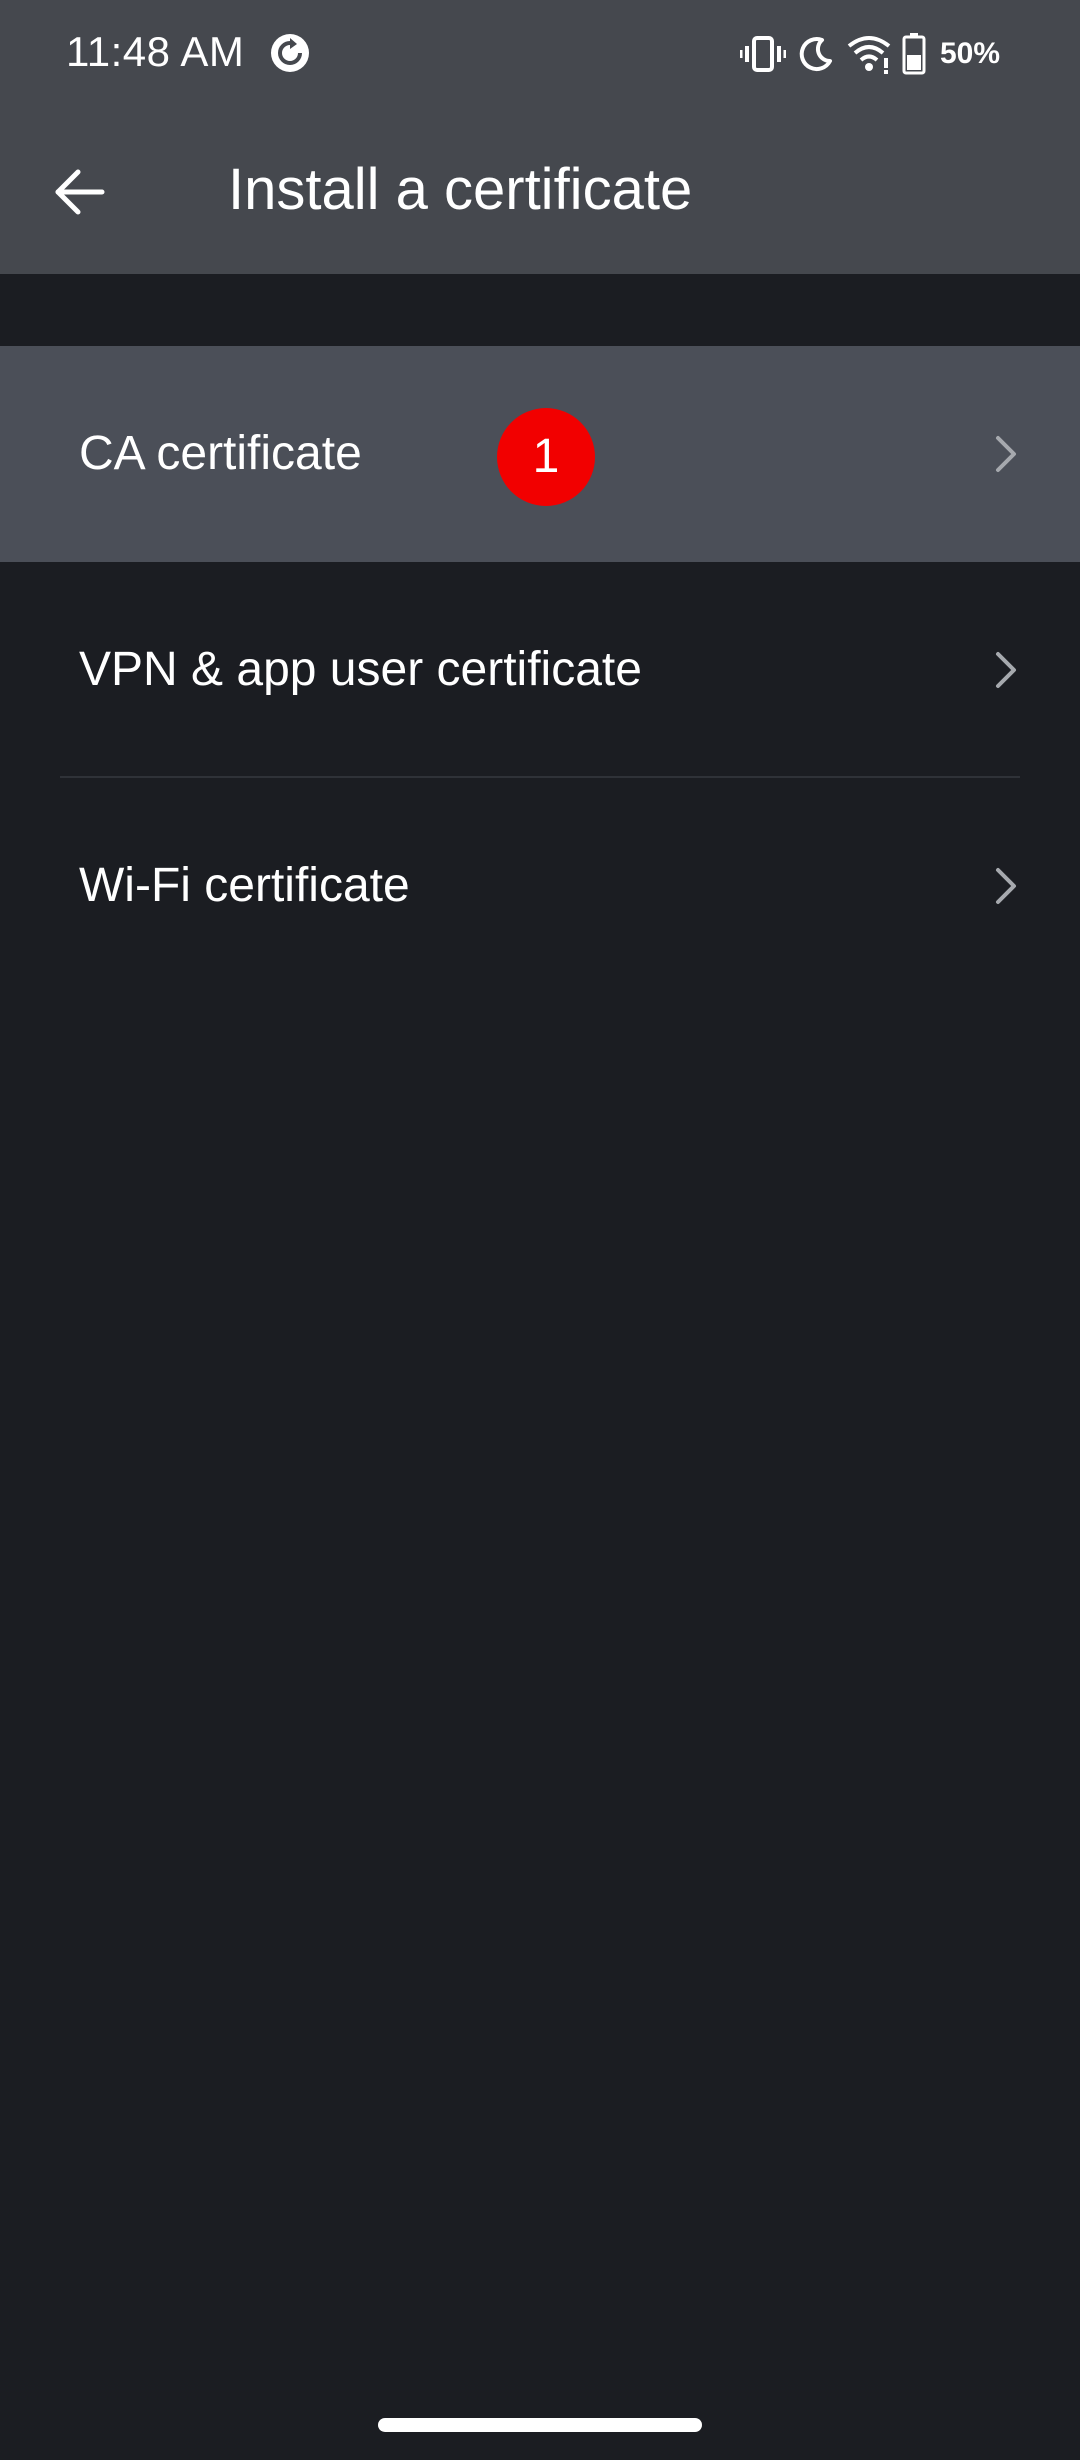  What do you see at coordinates (460, 189) in the screenshot?
I see `page-title: Install a certificate` at bounding box center [460, 189].